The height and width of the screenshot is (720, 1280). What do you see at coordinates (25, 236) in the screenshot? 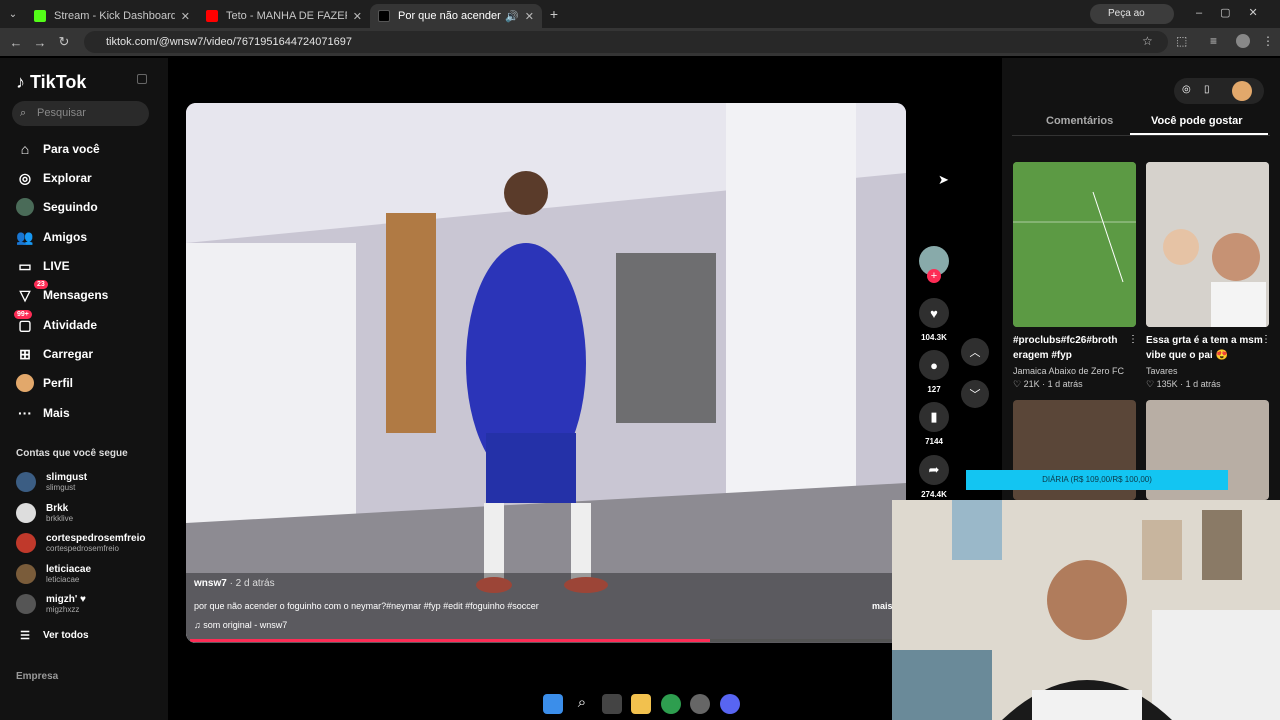
I see `friends-icon: 👥` at bounding box center [25, 236].